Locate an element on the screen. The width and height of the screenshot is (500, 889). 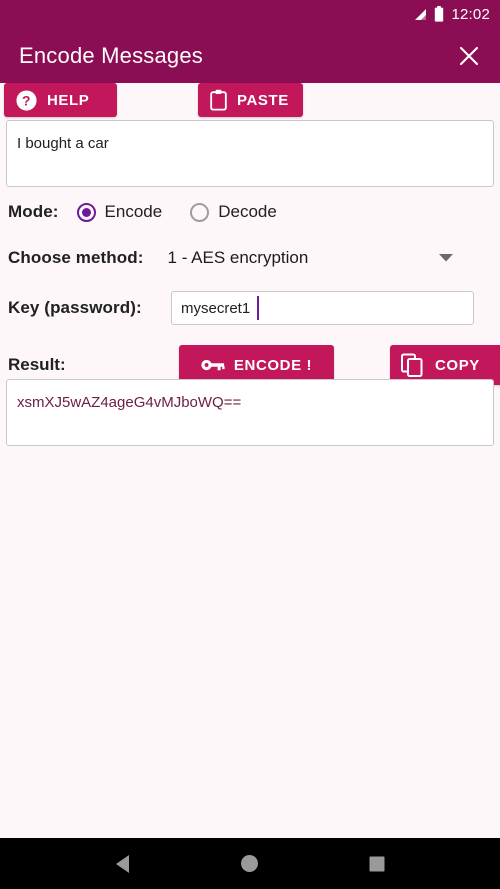
paste-button: PASTE is located at coordinates (250, 100).